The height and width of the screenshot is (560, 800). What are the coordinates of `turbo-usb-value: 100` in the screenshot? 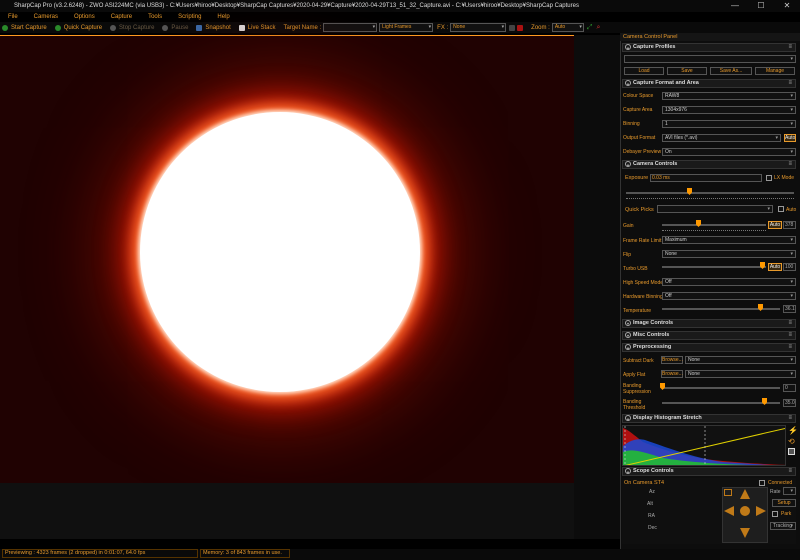 It's located at (789, 267).